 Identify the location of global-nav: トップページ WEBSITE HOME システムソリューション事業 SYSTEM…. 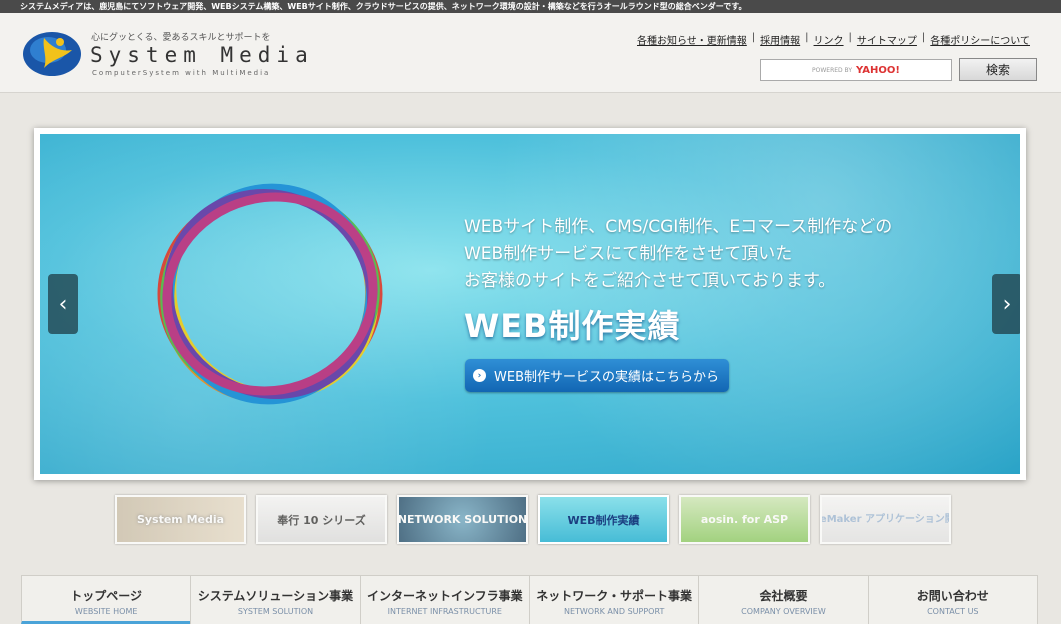
(529, 599).